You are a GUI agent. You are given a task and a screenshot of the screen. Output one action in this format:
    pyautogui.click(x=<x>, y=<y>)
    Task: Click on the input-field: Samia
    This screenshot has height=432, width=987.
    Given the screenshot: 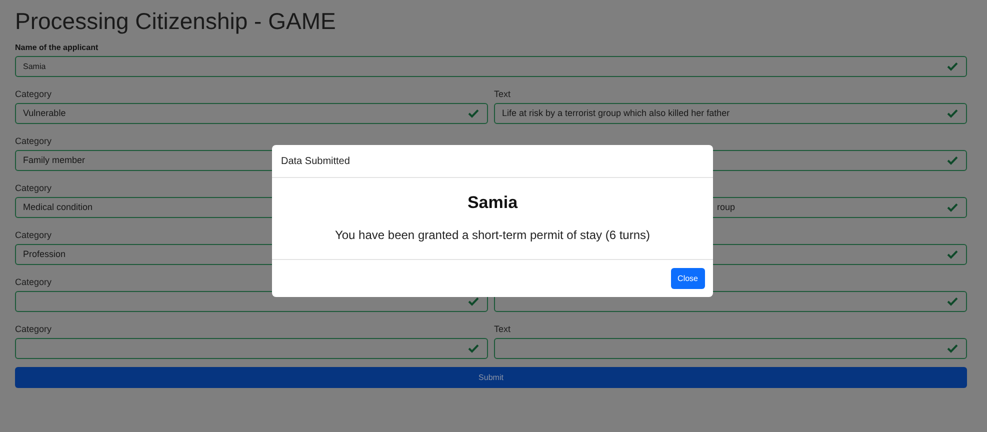 What is the action you would take?
    pyautogui.click(x=491, y=66)
    